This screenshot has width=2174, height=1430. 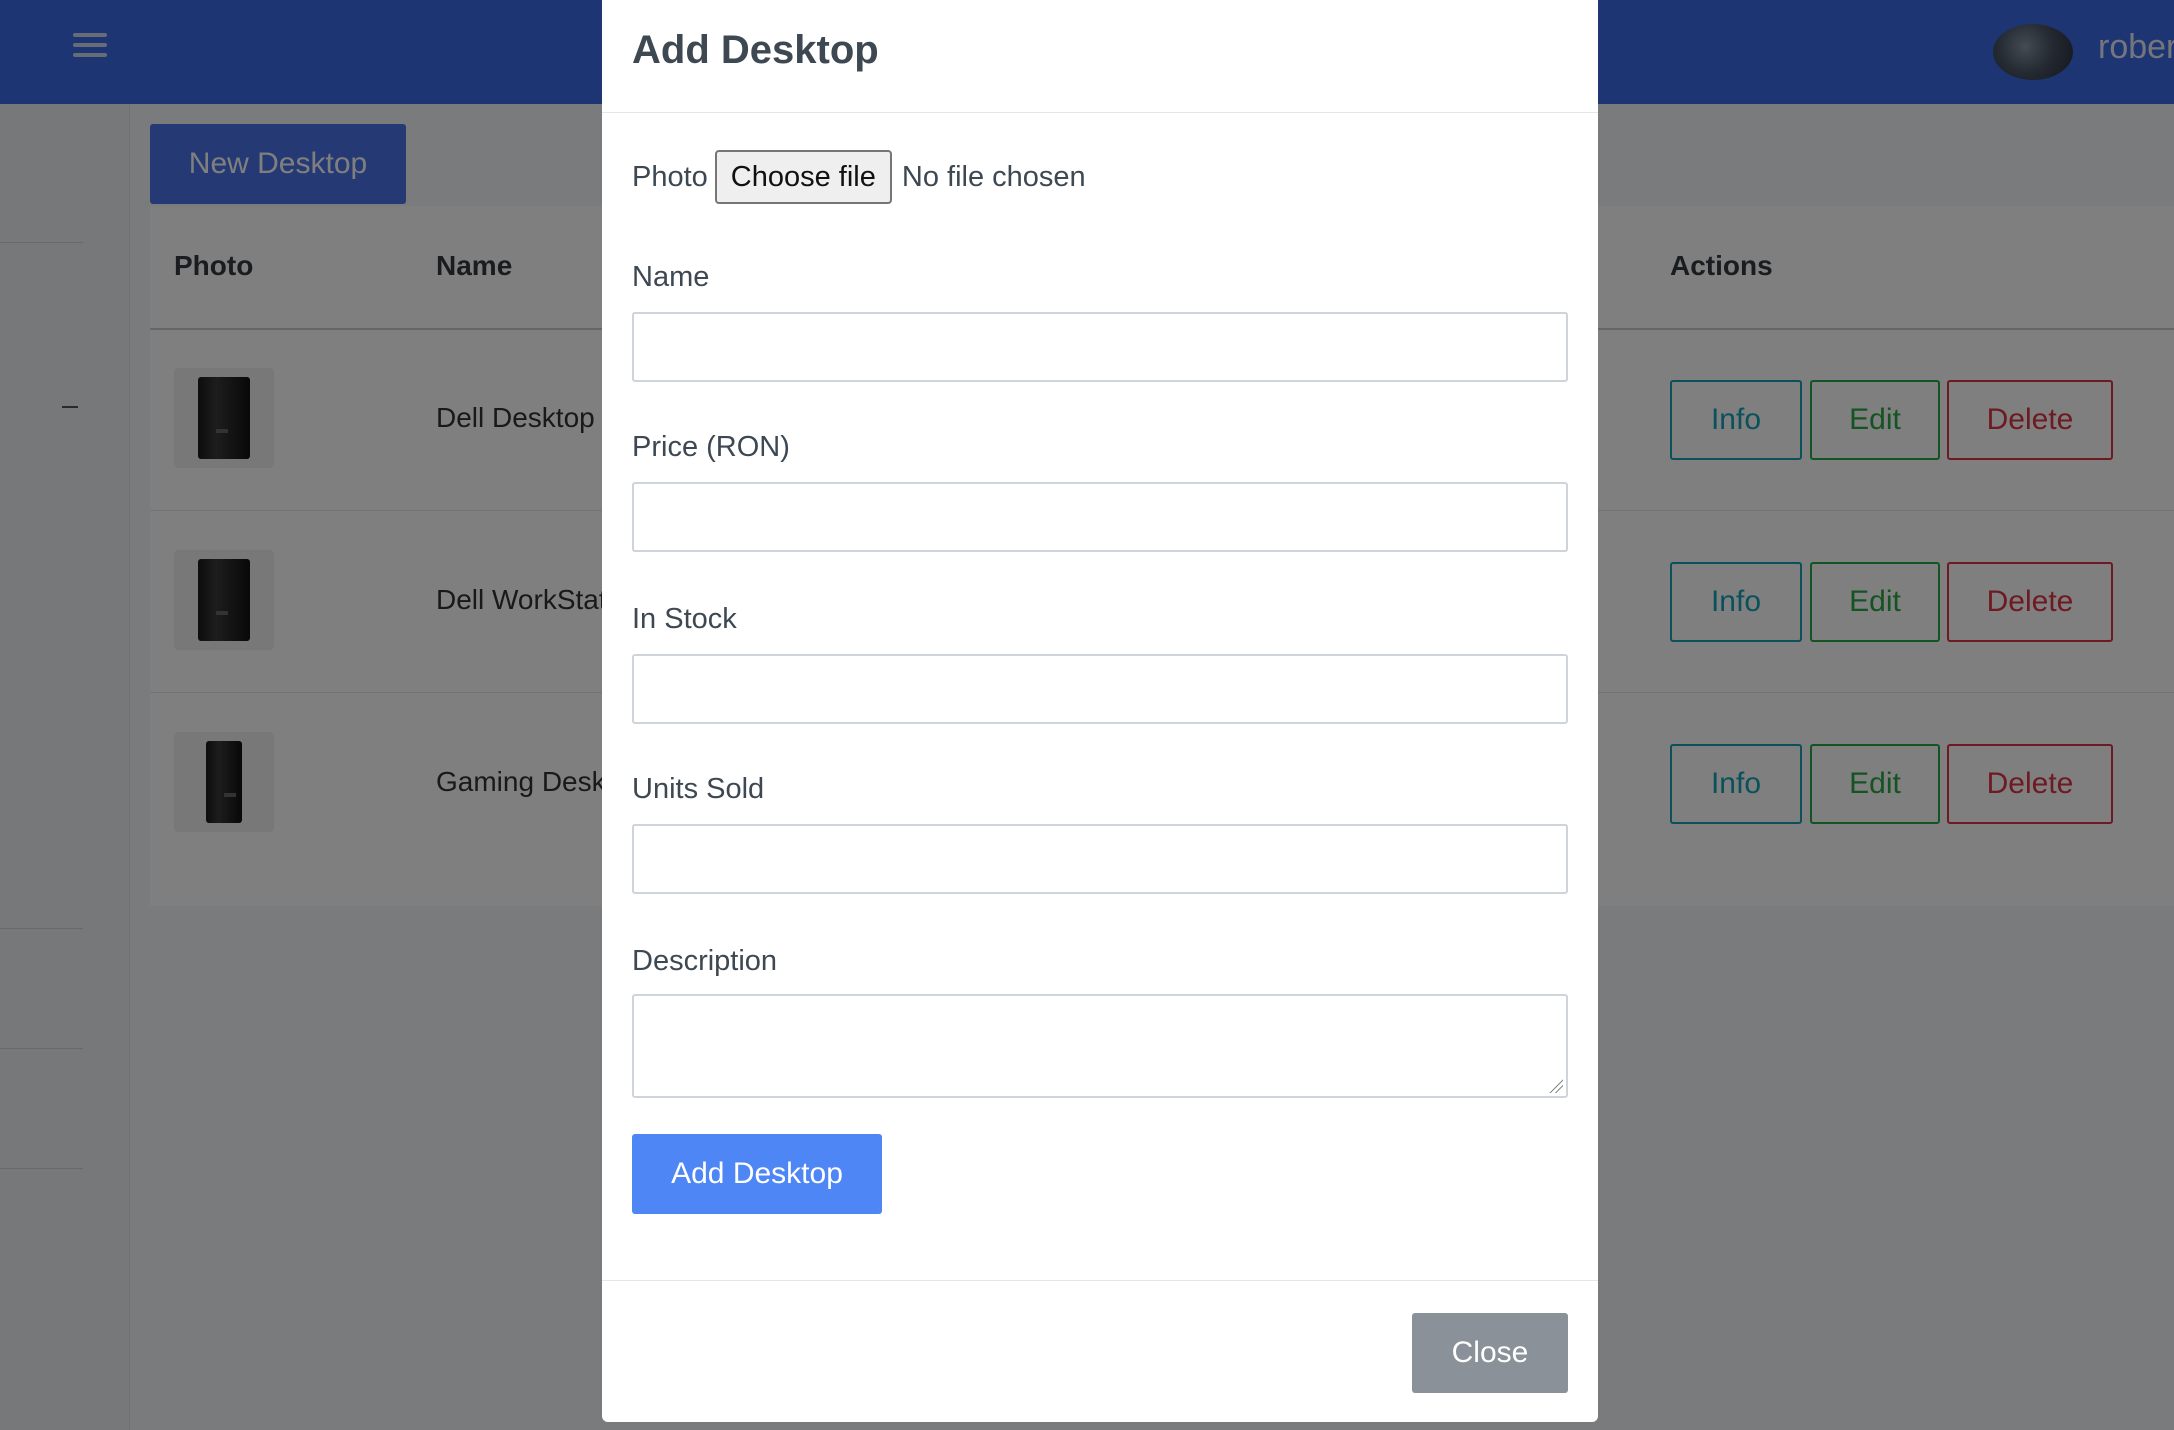 I want to click on modal-header: Add Desktop, so click(x=1100, y=56).